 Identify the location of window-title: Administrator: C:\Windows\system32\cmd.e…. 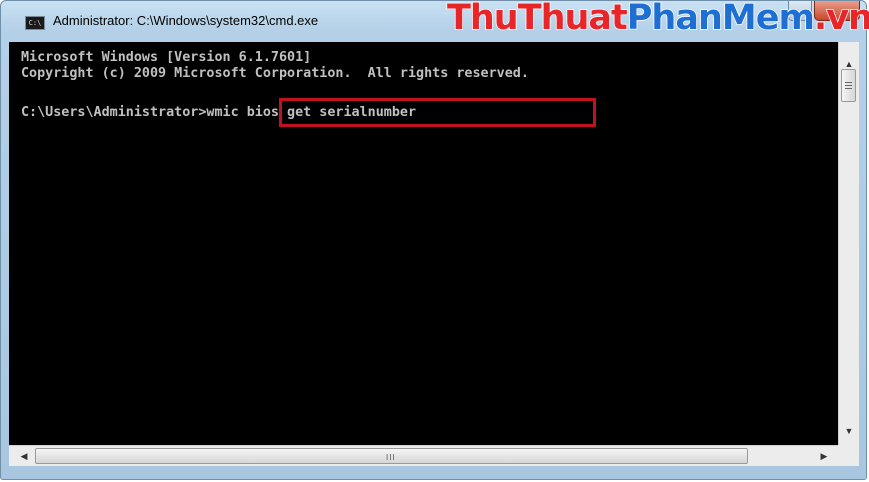
(186, 20).